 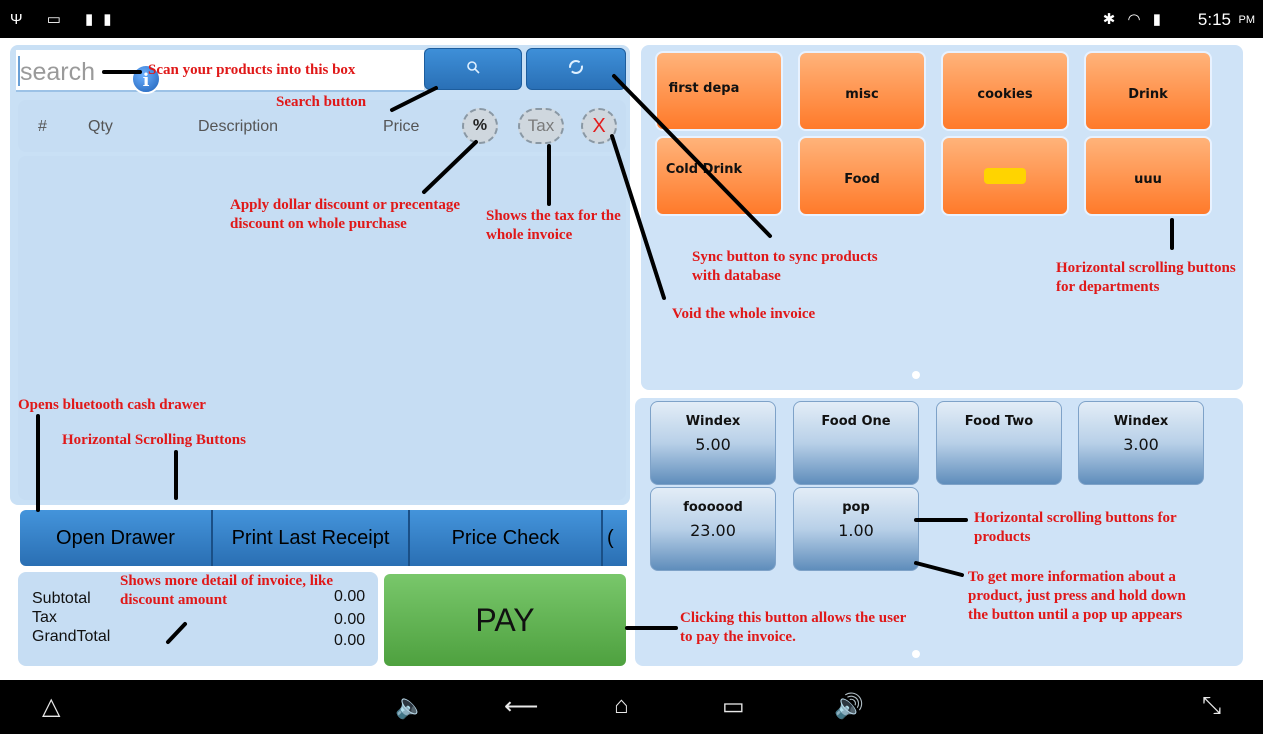 I want to click on note-h-scroll: Horizontal Scrolling Buttons, so click(x=154, y=440).